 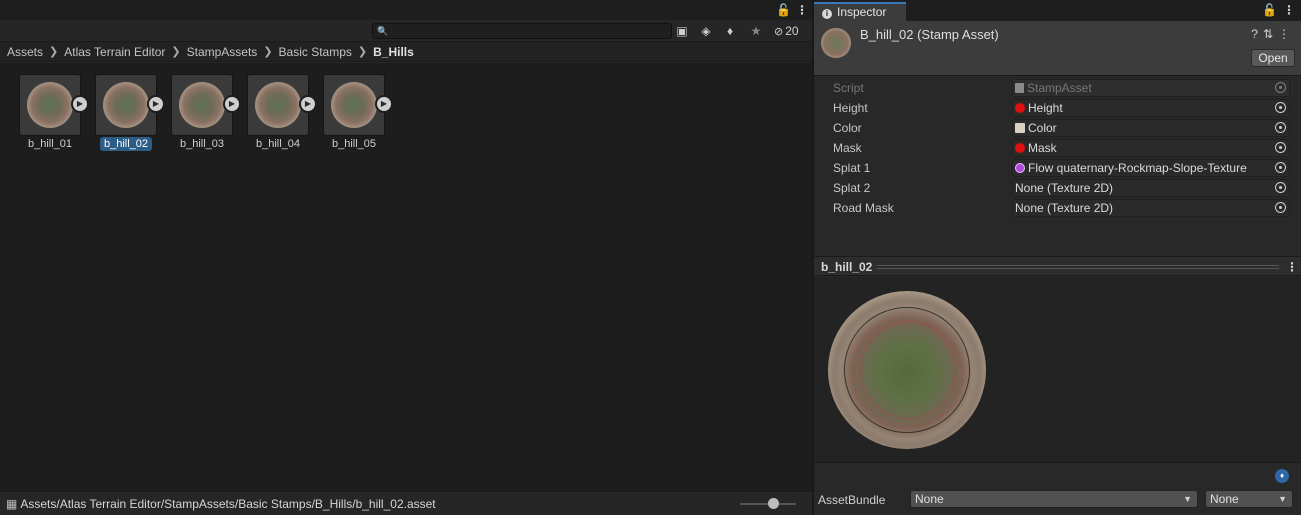 I want to click on splat-2-field: None (Texture 2D), so click(x=1151, y=188).